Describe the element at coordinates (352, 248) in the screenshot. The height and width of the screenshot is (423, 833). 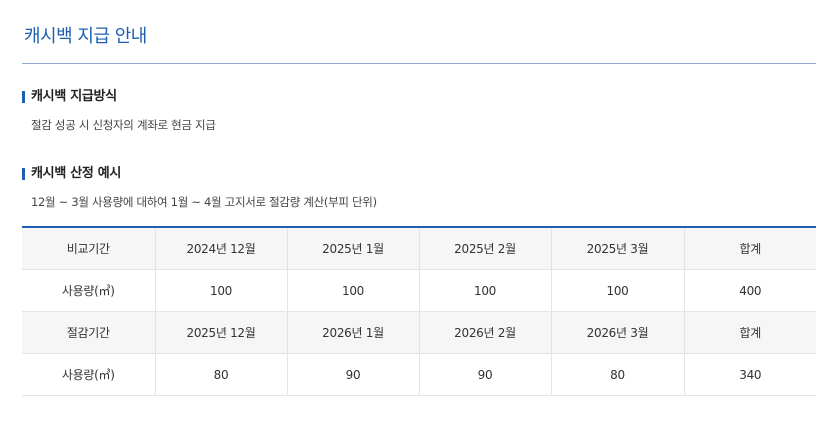
I see `table-cell: 2025년 1월` at that location.